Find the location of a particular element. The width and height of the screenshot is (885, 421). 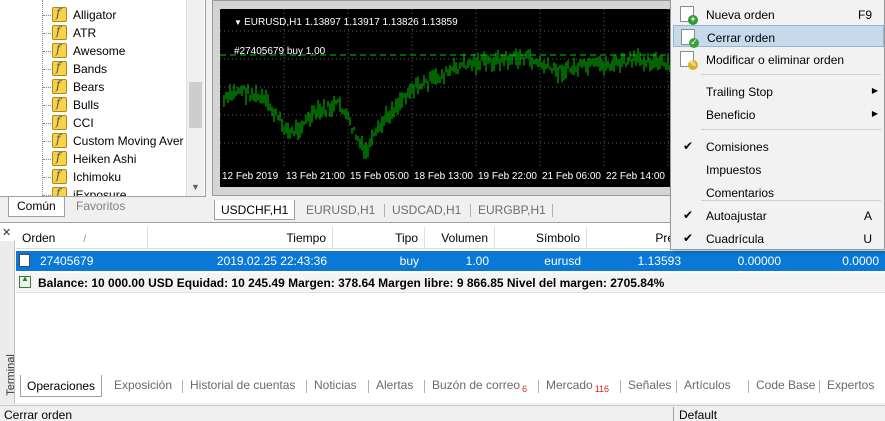

time-axis-label: 15 Feb 05:00 is located at coordinates (379, 176).